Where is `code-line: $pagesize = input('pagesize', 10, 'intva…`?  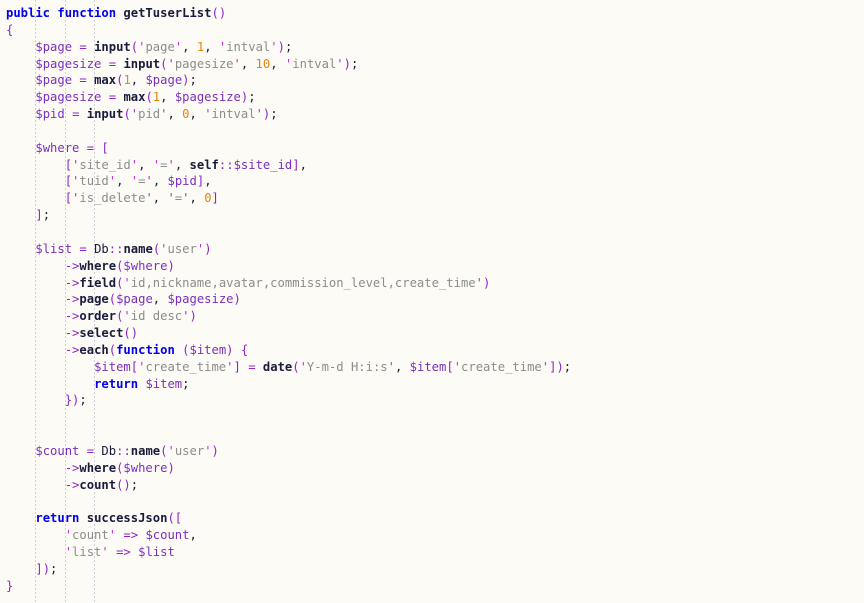
code-line: $pagesize = input('pagesize', 10, 'intva… is located at coordinates (435, 64).